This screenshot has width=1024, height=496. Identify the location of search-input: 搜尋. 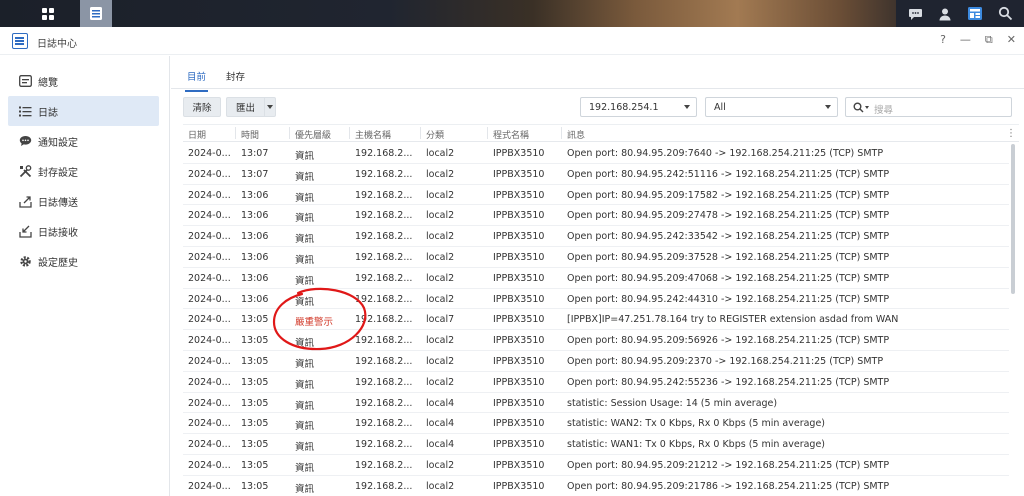
(928, 107).